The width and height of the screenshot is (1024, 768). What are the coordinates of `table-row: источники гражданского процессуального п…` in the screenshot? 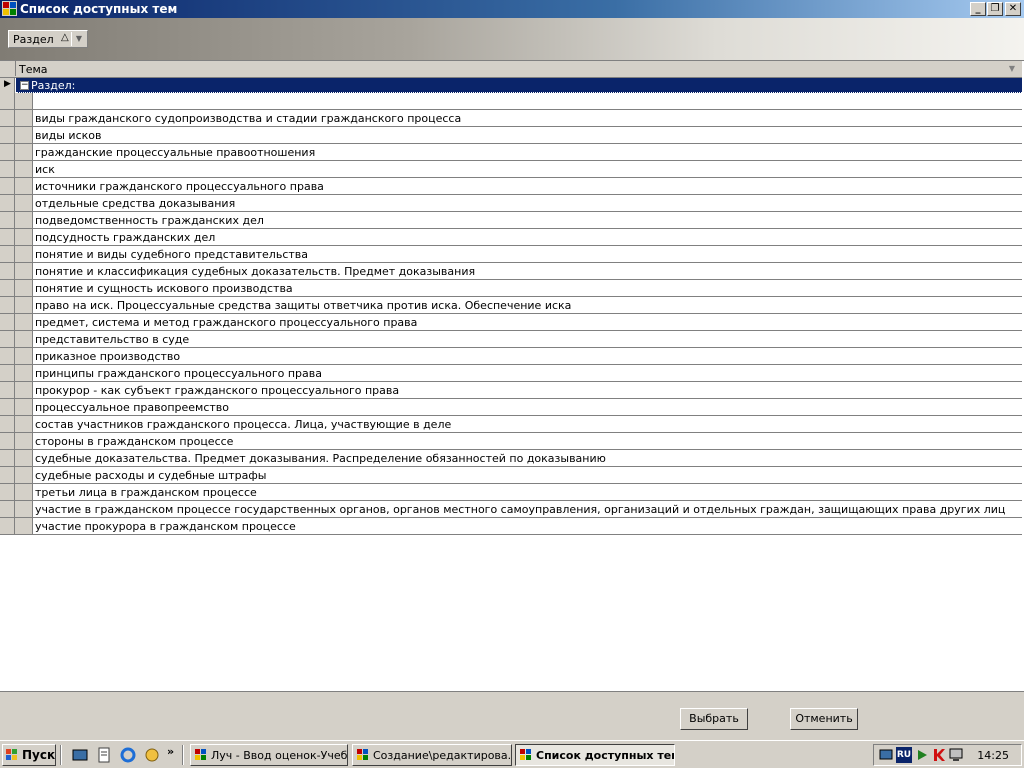 It's located at (511, 186).